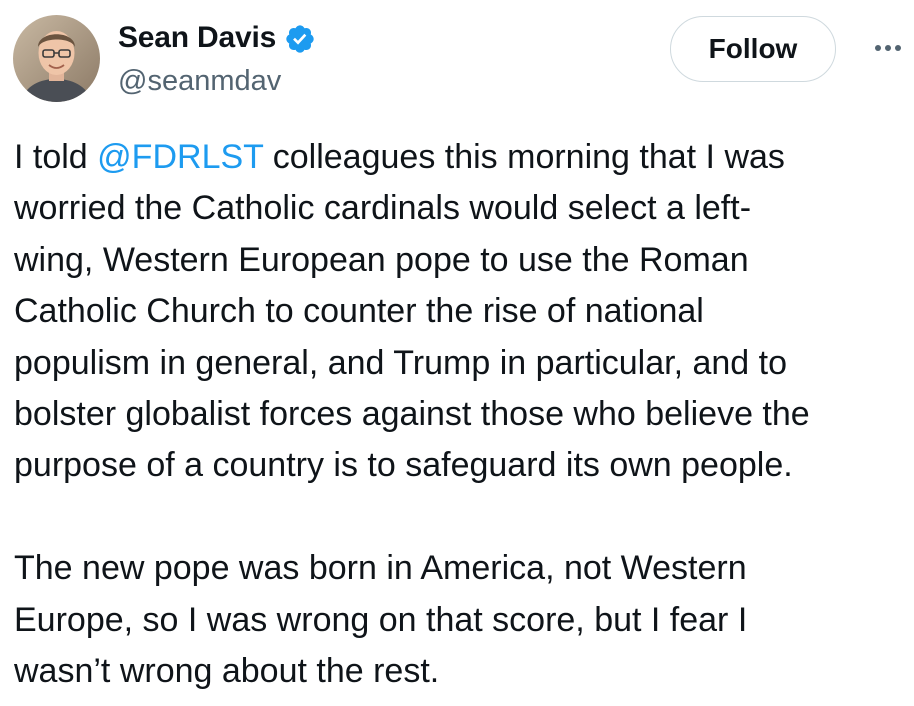  I want to click on avatar-image, so click(56, 58).